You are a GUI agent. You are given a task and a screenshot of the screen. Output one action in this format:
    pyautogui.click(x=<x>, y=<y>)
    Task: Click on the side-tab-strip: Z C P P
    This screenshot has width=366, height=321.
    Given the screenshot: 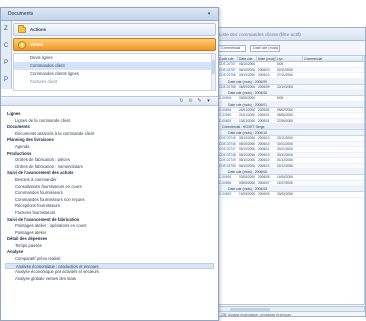 What is the action you would take?
    pyautogui.click(x=6, y=55)
    